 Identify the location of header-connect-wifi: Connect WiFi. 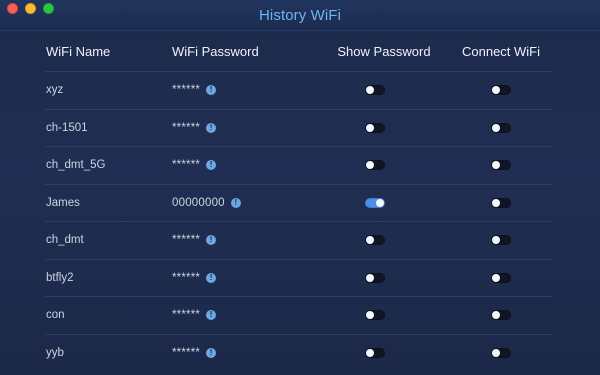
(501, 51).